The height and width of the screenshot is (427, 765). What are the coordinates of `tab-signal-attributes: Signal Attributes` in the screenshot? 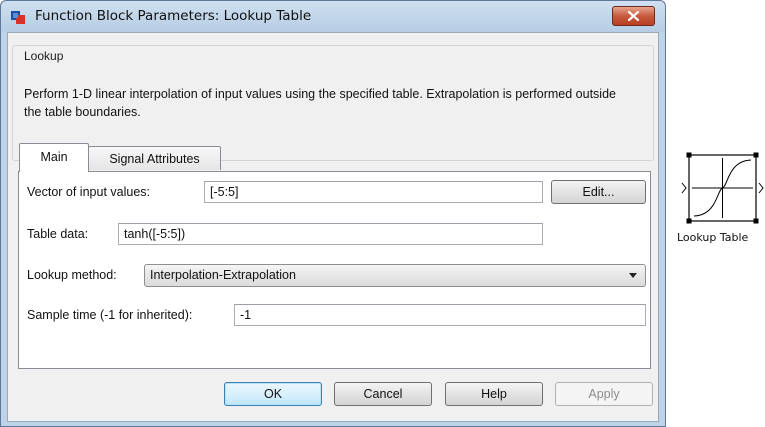 It's located at (154, 158).